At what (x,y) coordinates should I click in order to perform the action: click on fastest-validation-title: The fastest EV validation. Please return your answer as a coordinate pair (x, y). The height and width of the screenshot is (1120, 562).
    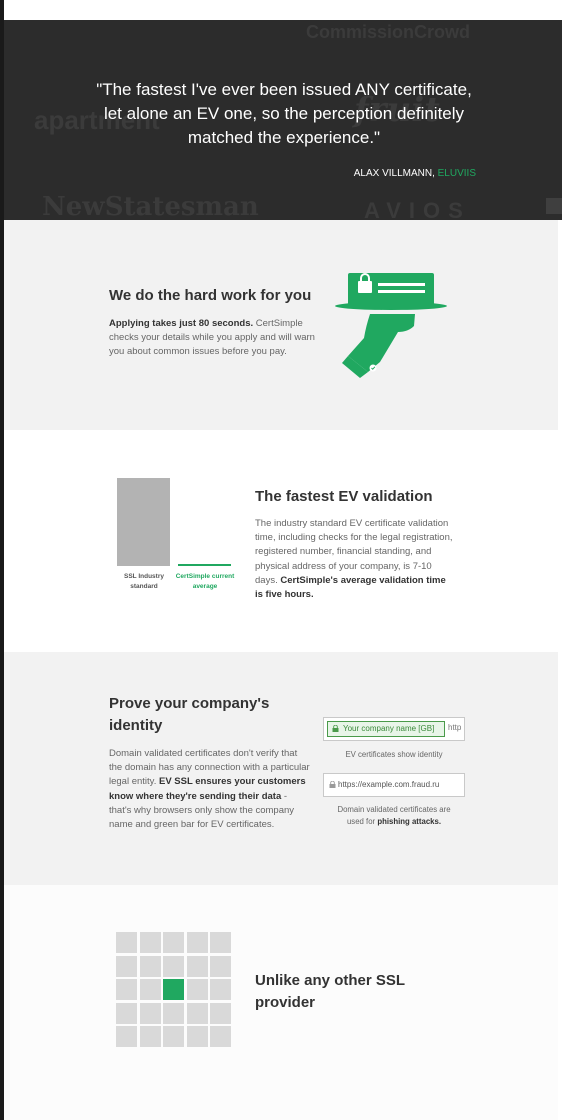
    Looking at the image, I should click on (344, 496).